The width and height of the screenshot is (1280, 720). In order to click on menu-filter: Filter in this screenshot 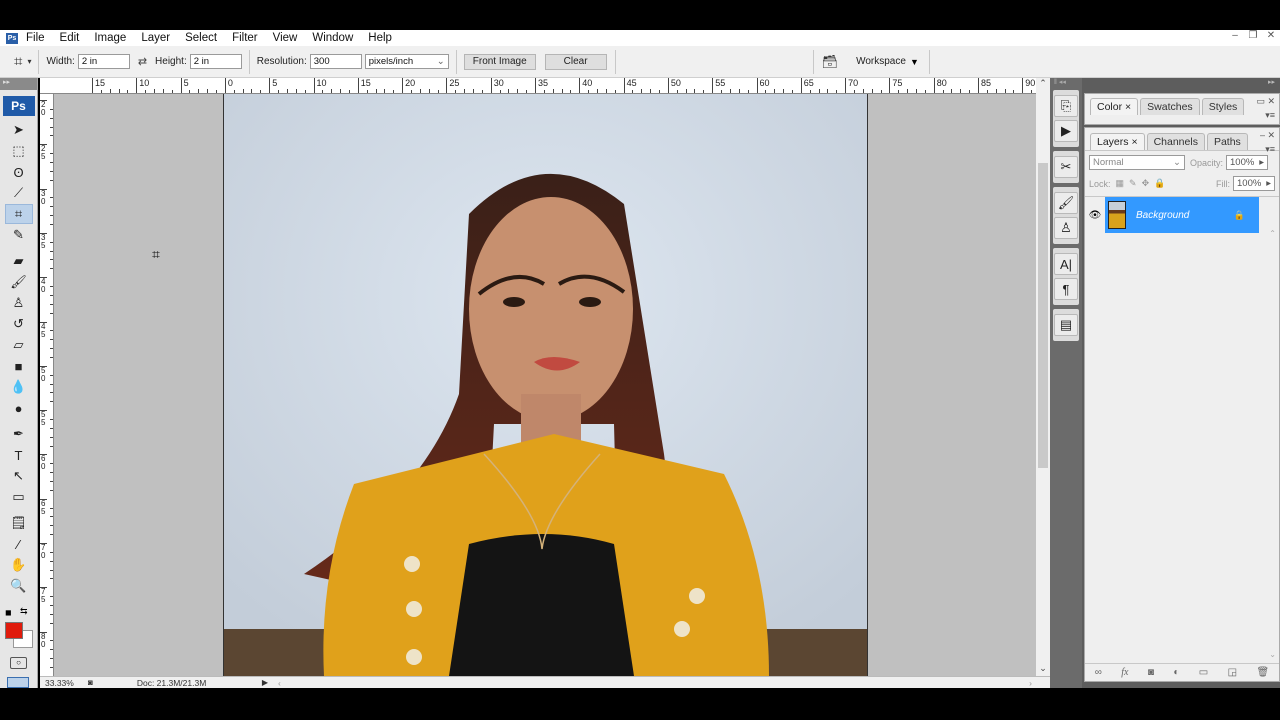, I will do `click(245, 38)`.